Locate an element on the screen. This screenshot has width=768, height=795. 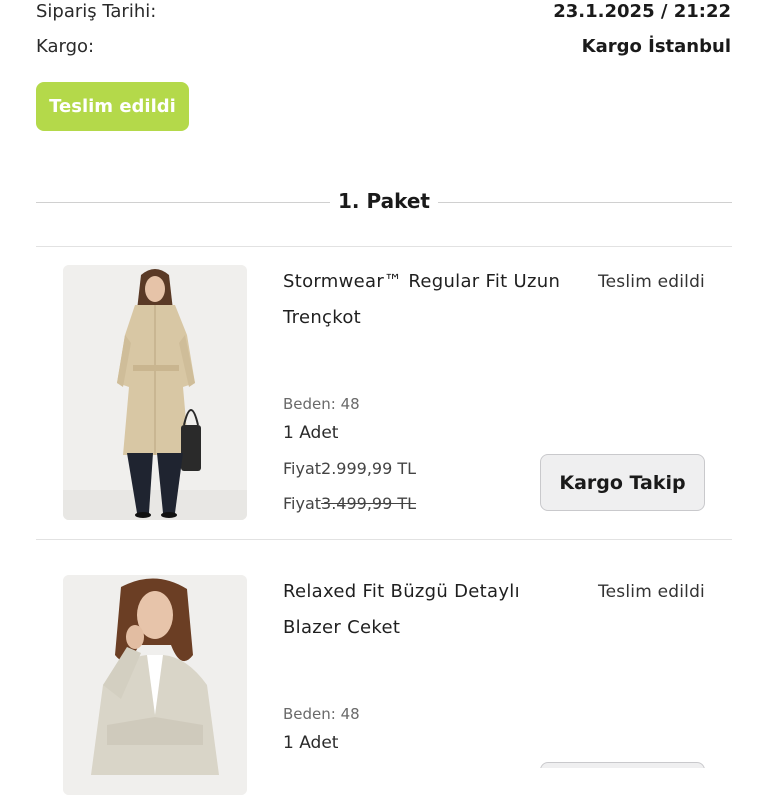
price-row: Fiyat2.999,99 TL is located at coordinates (349, 468).